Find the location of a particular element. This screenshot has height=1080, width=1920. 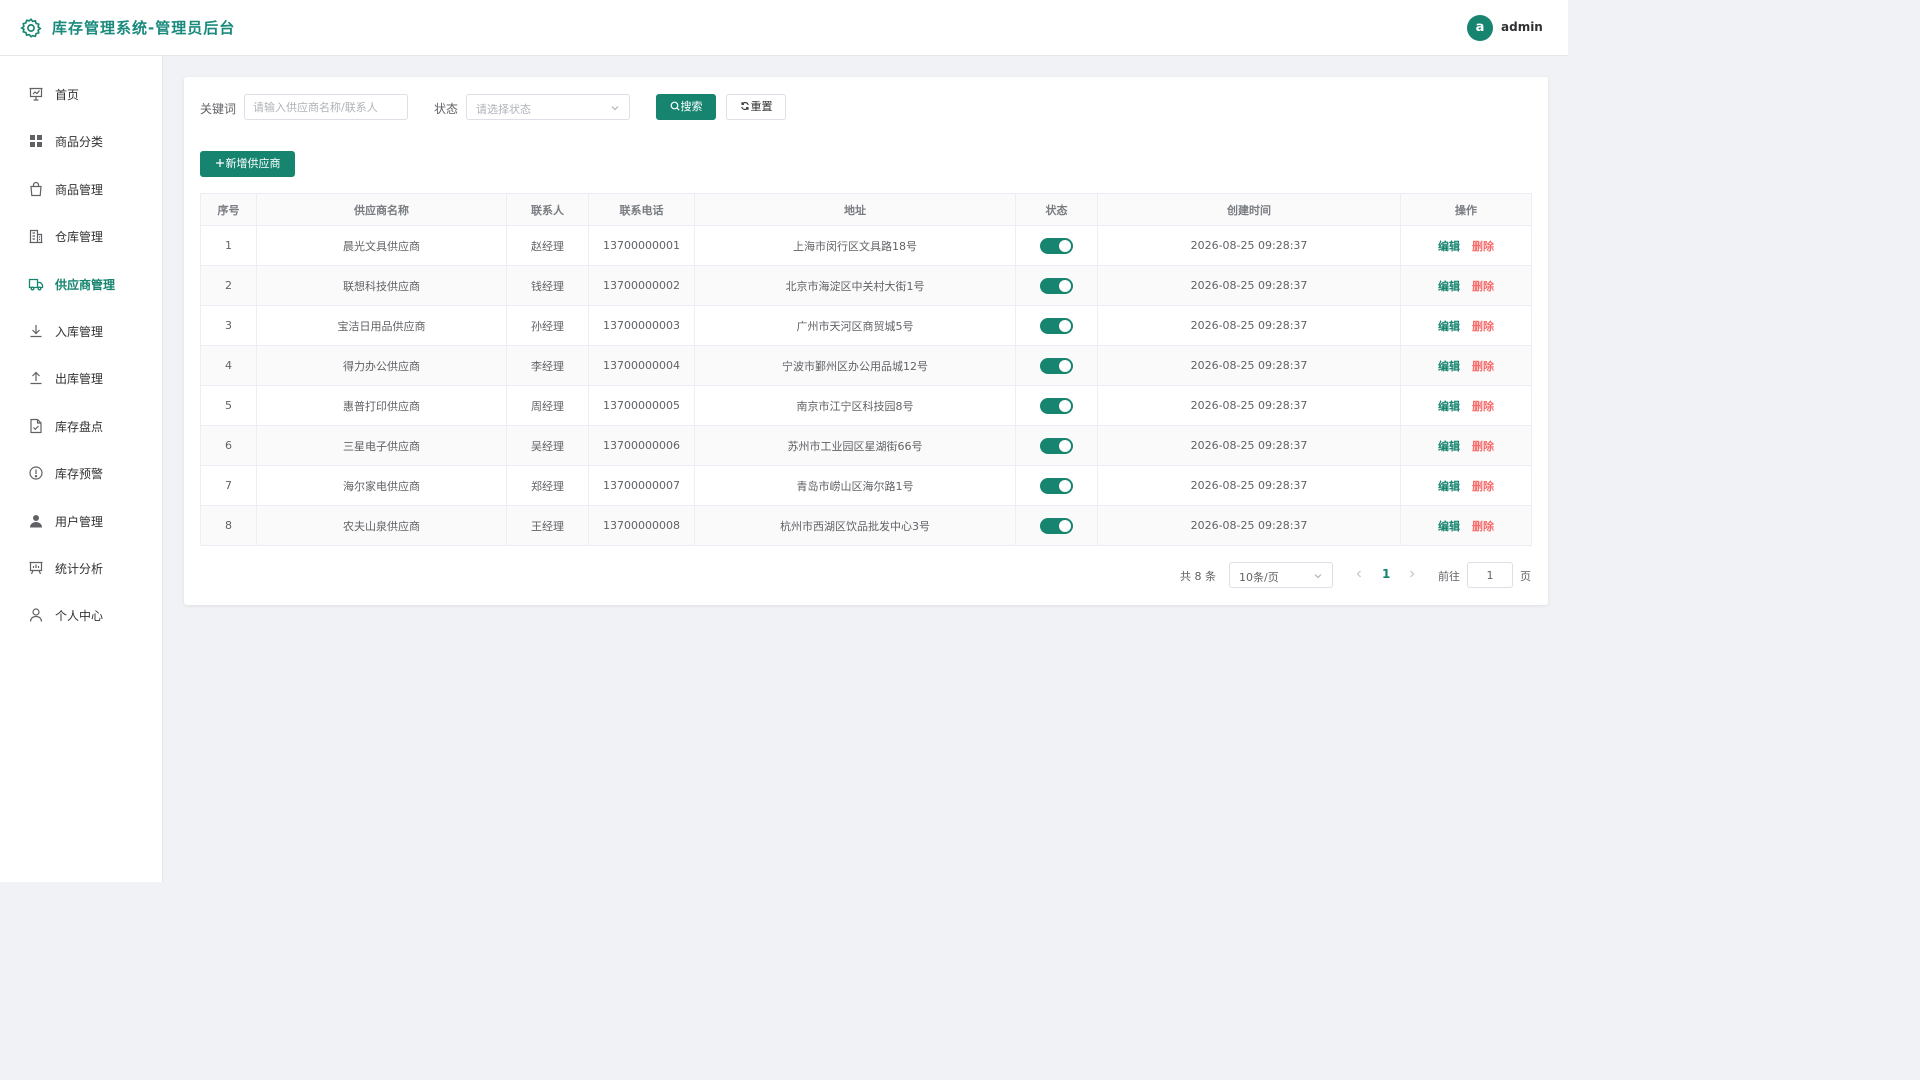

sidebar-item-supplier: 供应商管理 is located at coordinates (81, 284).